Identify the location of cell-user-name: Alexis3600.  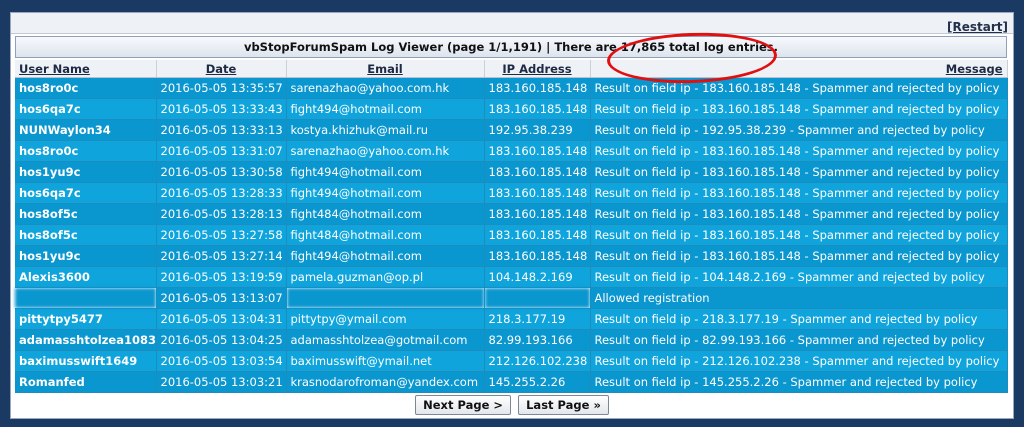
(86, 277).